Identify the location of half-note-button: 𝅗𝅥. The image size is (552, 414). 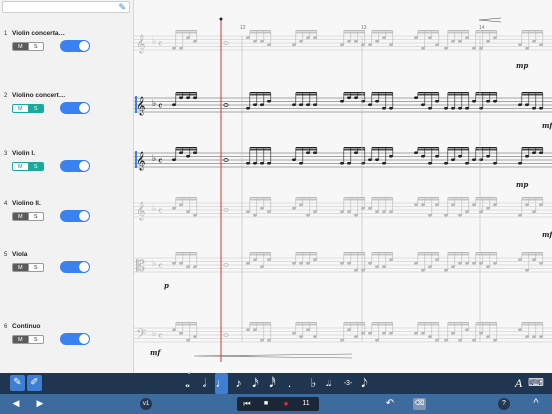
(204, 383).